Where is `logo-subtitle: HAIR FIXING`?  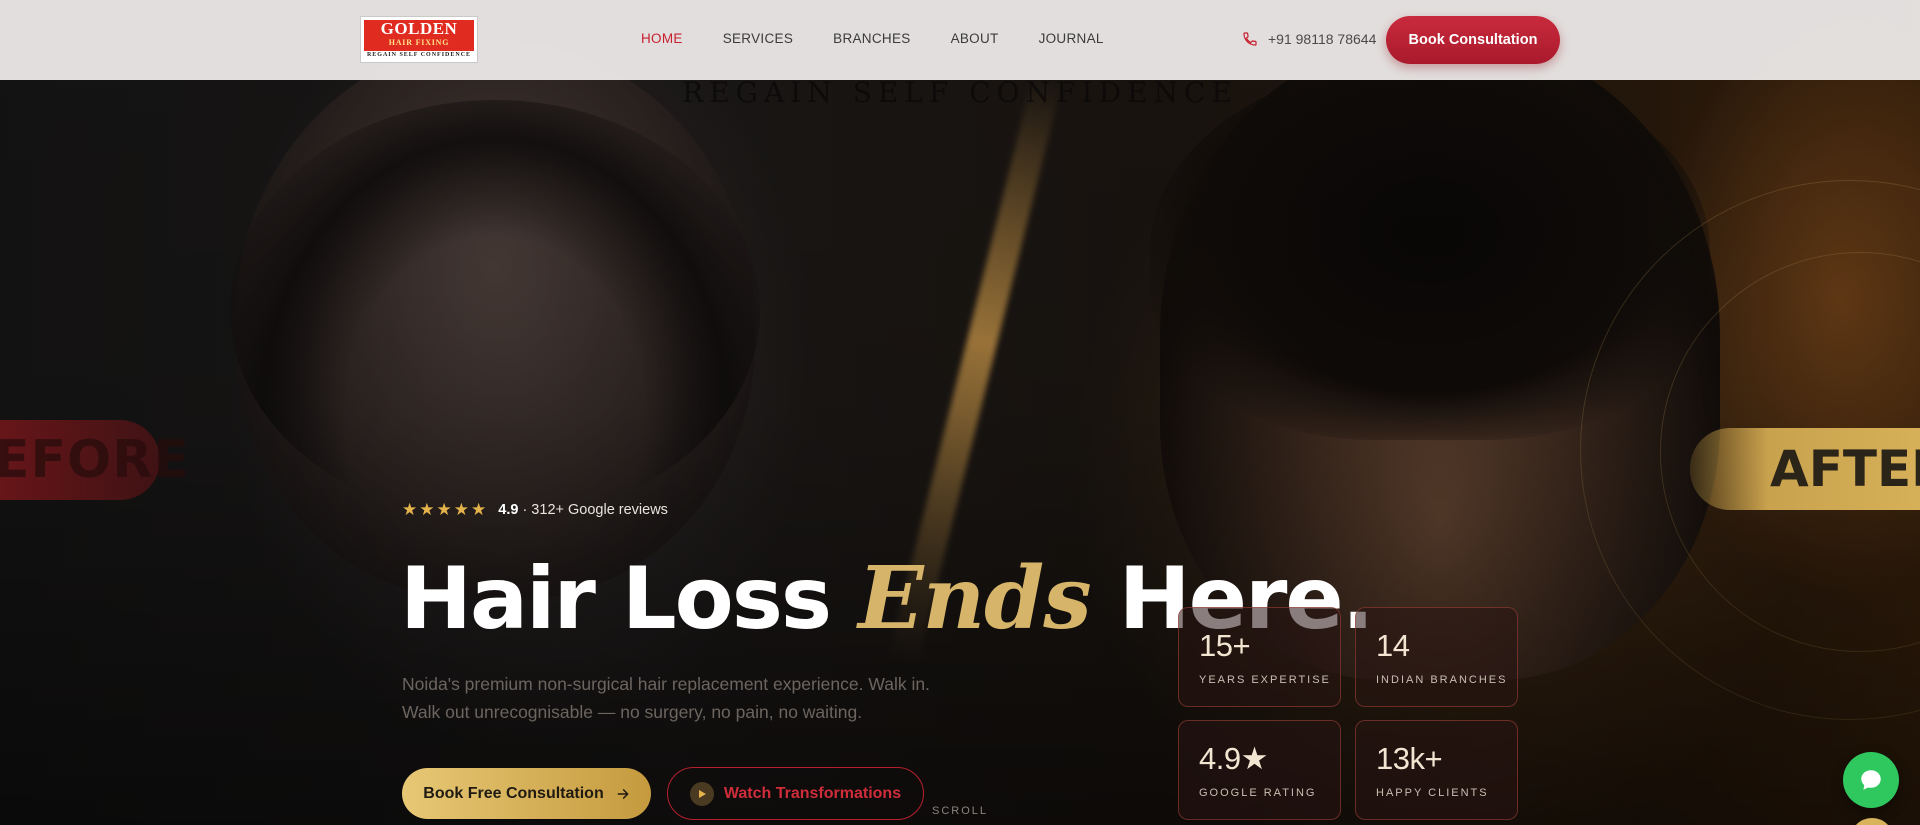 logo-subtitle: HAIR FIXING is located at coordinates (419, 42).